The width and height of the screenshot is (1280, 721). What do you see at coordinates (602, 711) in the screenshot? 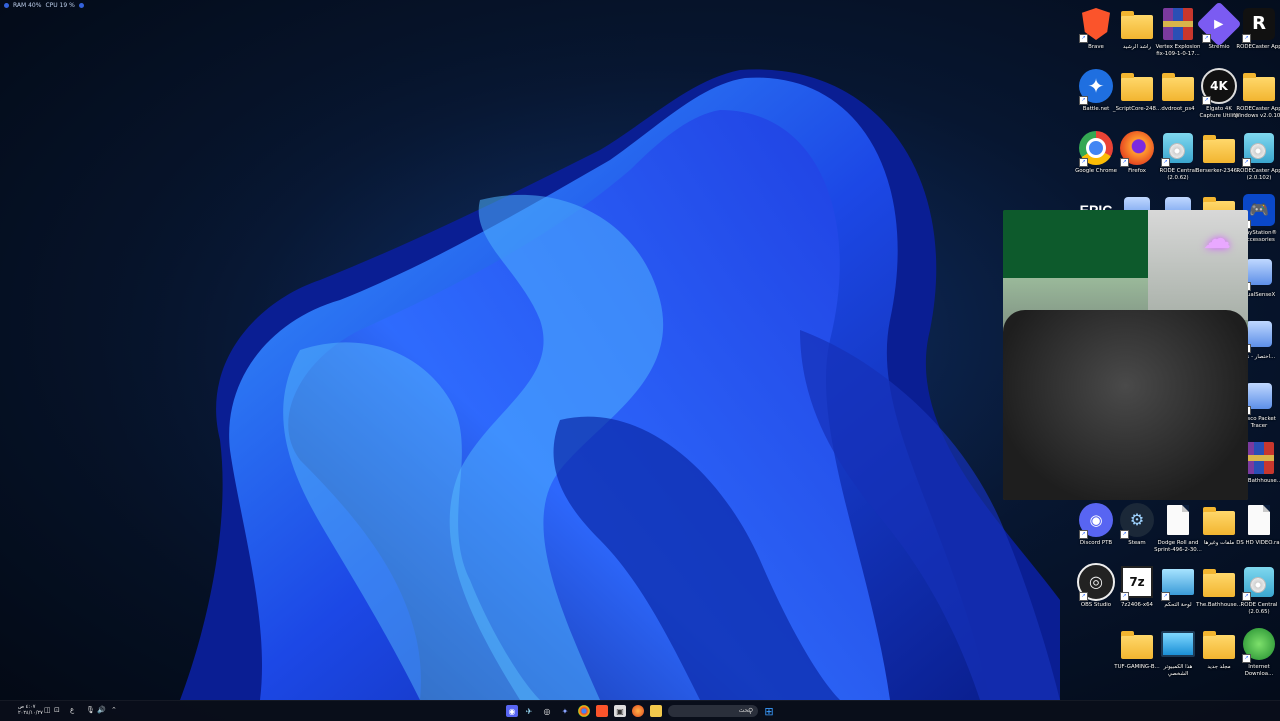
I see `taskbar-brave-icon` at bounding box center [602, 711].